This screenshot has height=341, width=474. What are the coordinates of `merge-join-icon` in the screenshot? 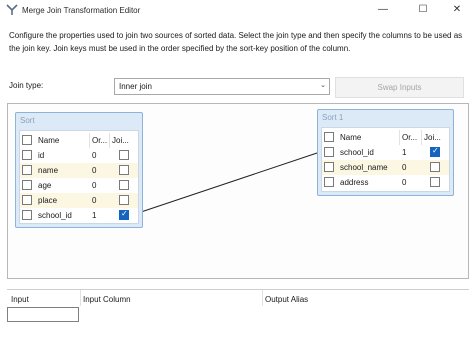 It's located at (12, 9).